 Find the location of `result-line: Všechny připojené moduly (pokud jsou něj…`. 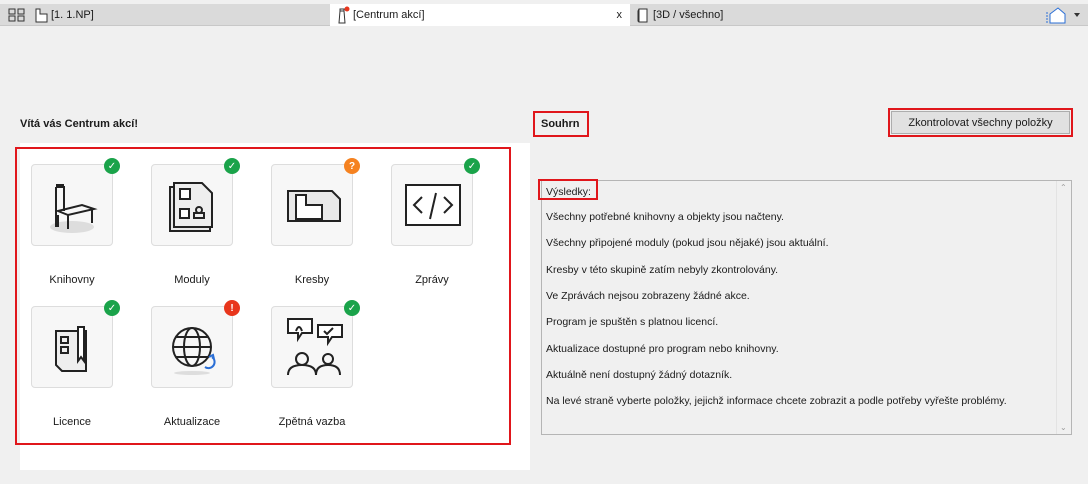

result-line: Všechny připojené moduly (pokud jsou něj… is located at coordinates (687, 243).